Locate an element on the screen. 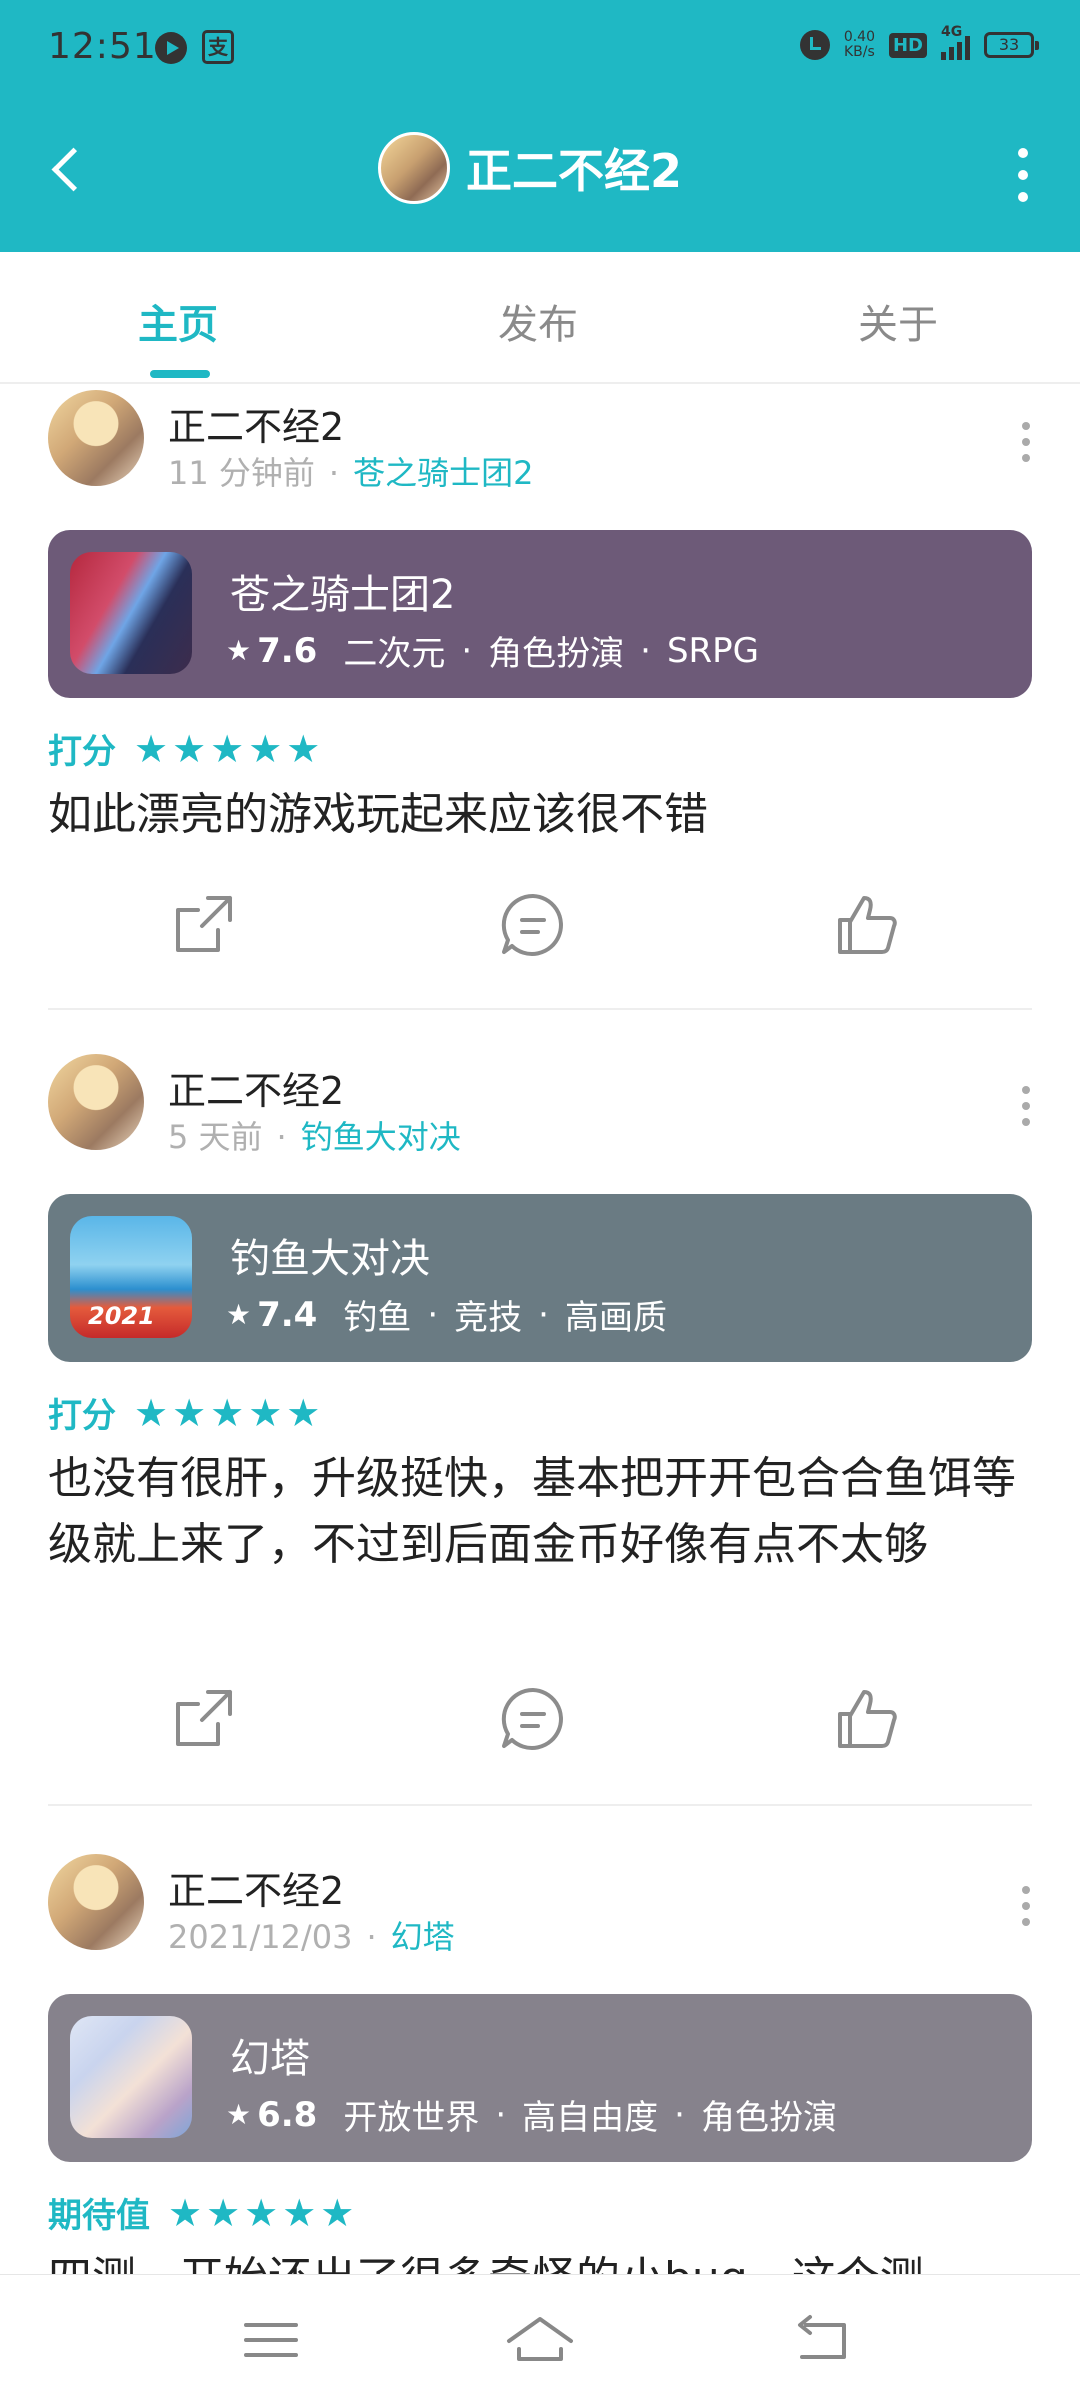 Image resolution: width=1080 pixels, height=2401 pixels. post-meta: 2021/12/03 · 幻塔 is located at coordinates (311, 1935).